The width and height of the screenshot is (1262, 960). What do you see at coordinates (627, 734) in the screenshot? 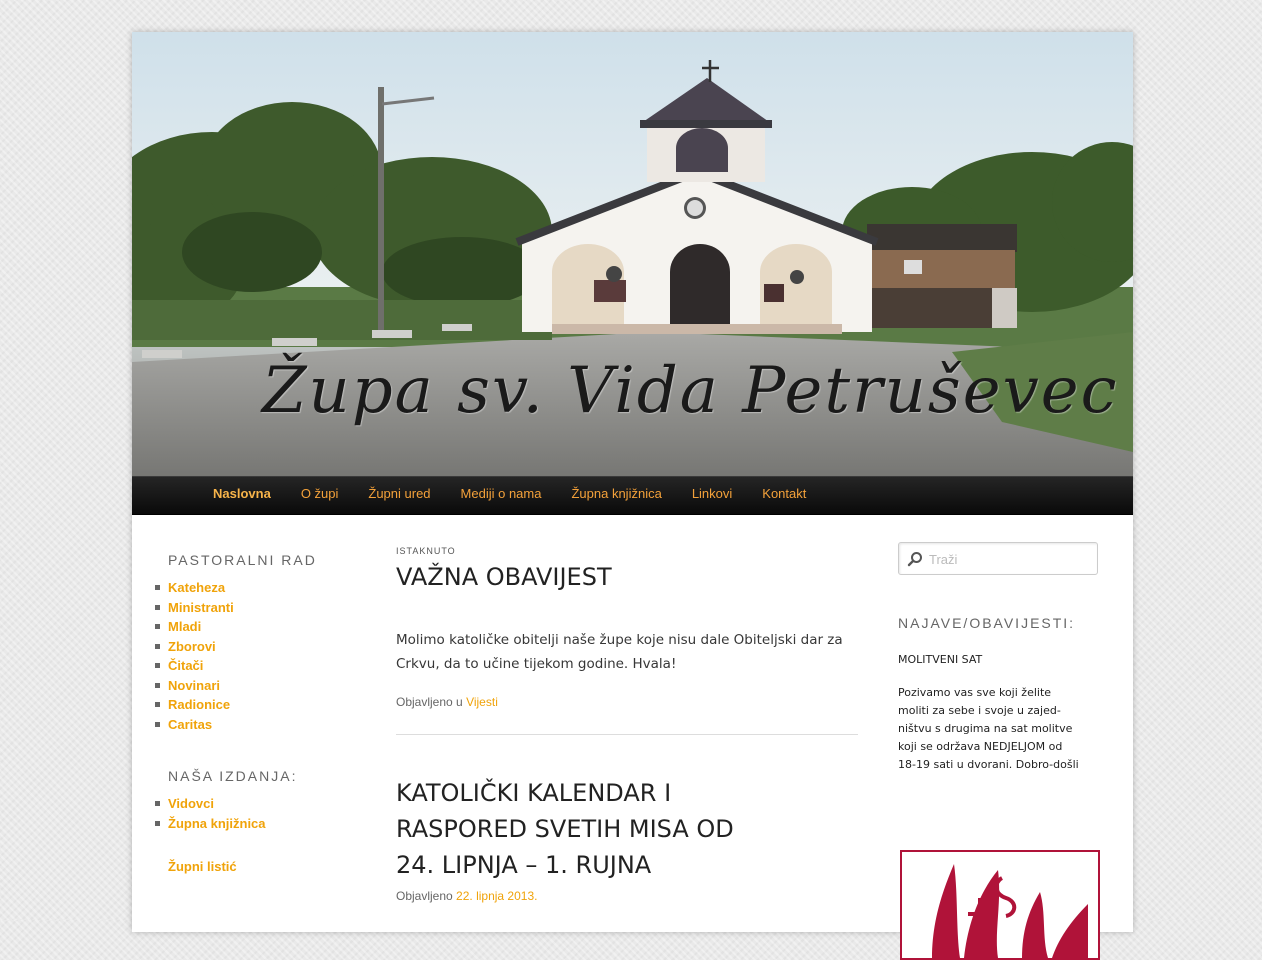
I see `post-separator` at bounding box center [627, 734].